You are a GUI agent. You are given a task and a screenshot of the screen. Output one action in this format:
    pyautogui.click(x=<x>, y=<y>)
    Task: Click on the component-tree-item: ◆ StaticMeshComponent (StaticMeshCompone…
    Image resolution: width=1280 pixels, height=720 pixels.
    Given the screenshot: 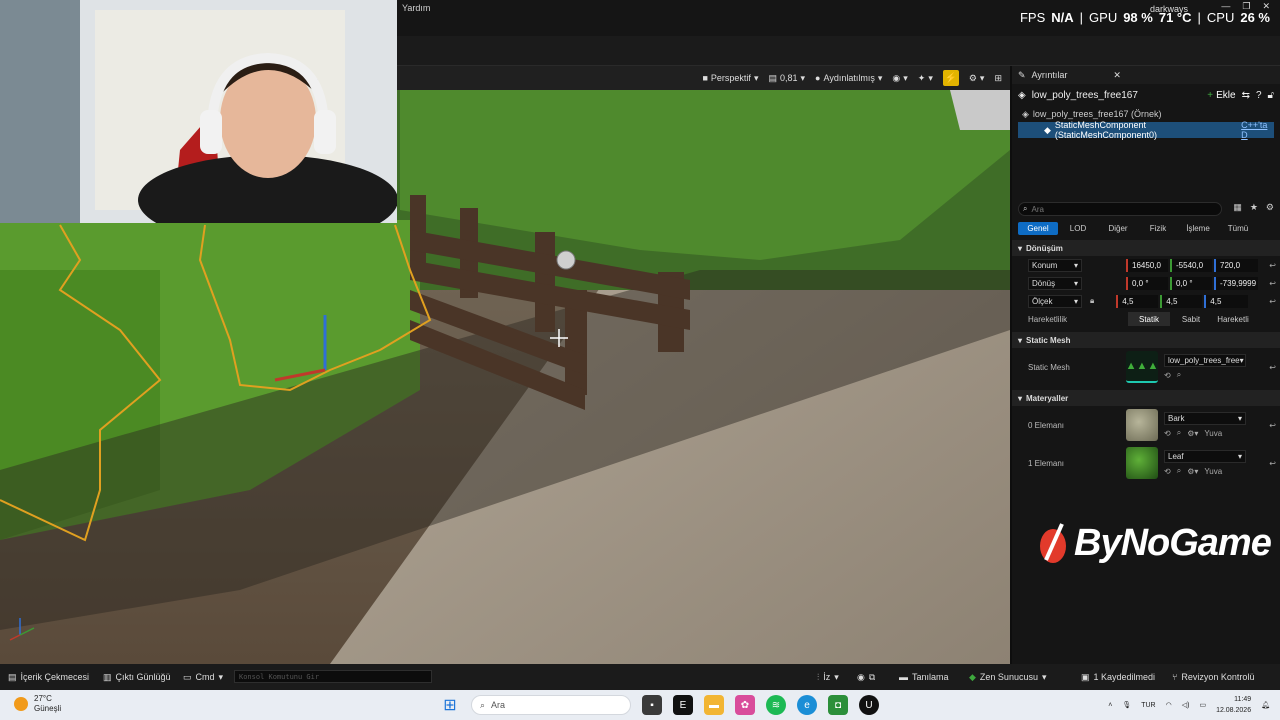 What is the action you would take?
    pyautogui.click(x=1146, y=130)
    